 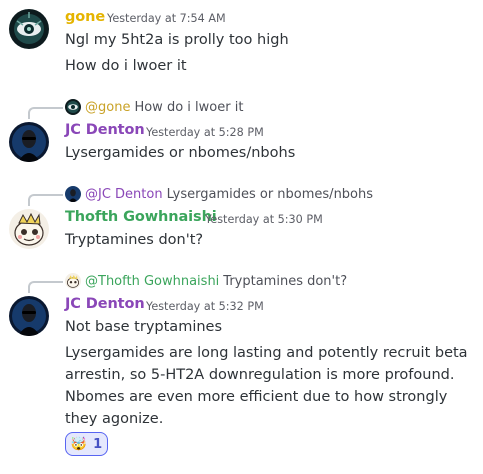 What do you see at coordinates (152, 281) in the screenshot?
I see `reply-mention: @Thofth Gowhnaishi` at bounding box center [152, 281].